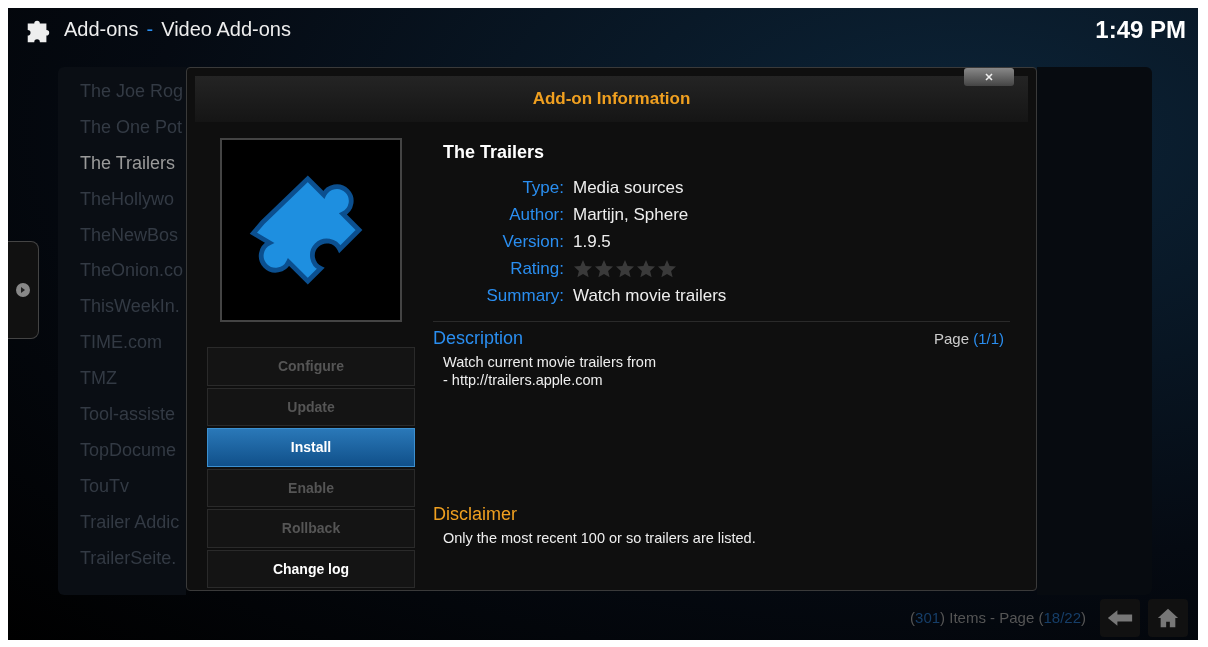 This screenshot has height=647, width=1208. What do you see at coordinates (542, 187) in the screenshot?
I see `field-label: Type:` at bounding box center [542, 187].